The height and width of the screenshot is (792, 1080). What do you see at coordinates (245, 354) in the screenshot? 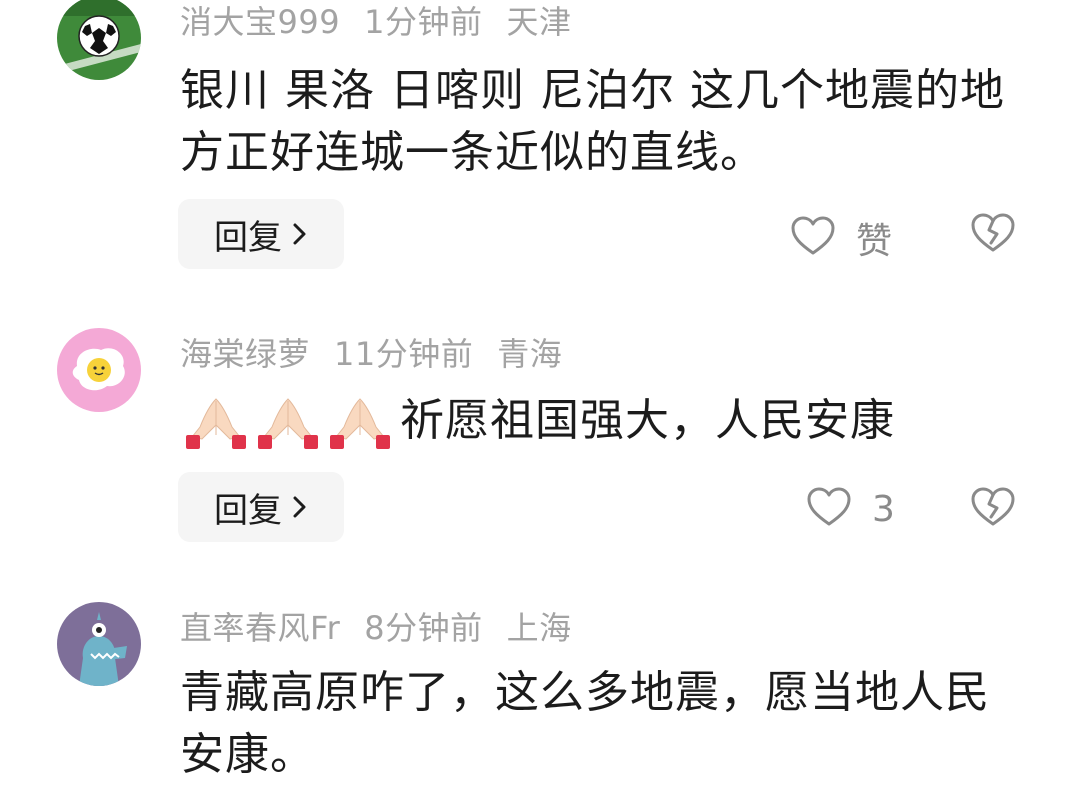
I see `username: 海棠绿萝` at bounding box center [245, 354].